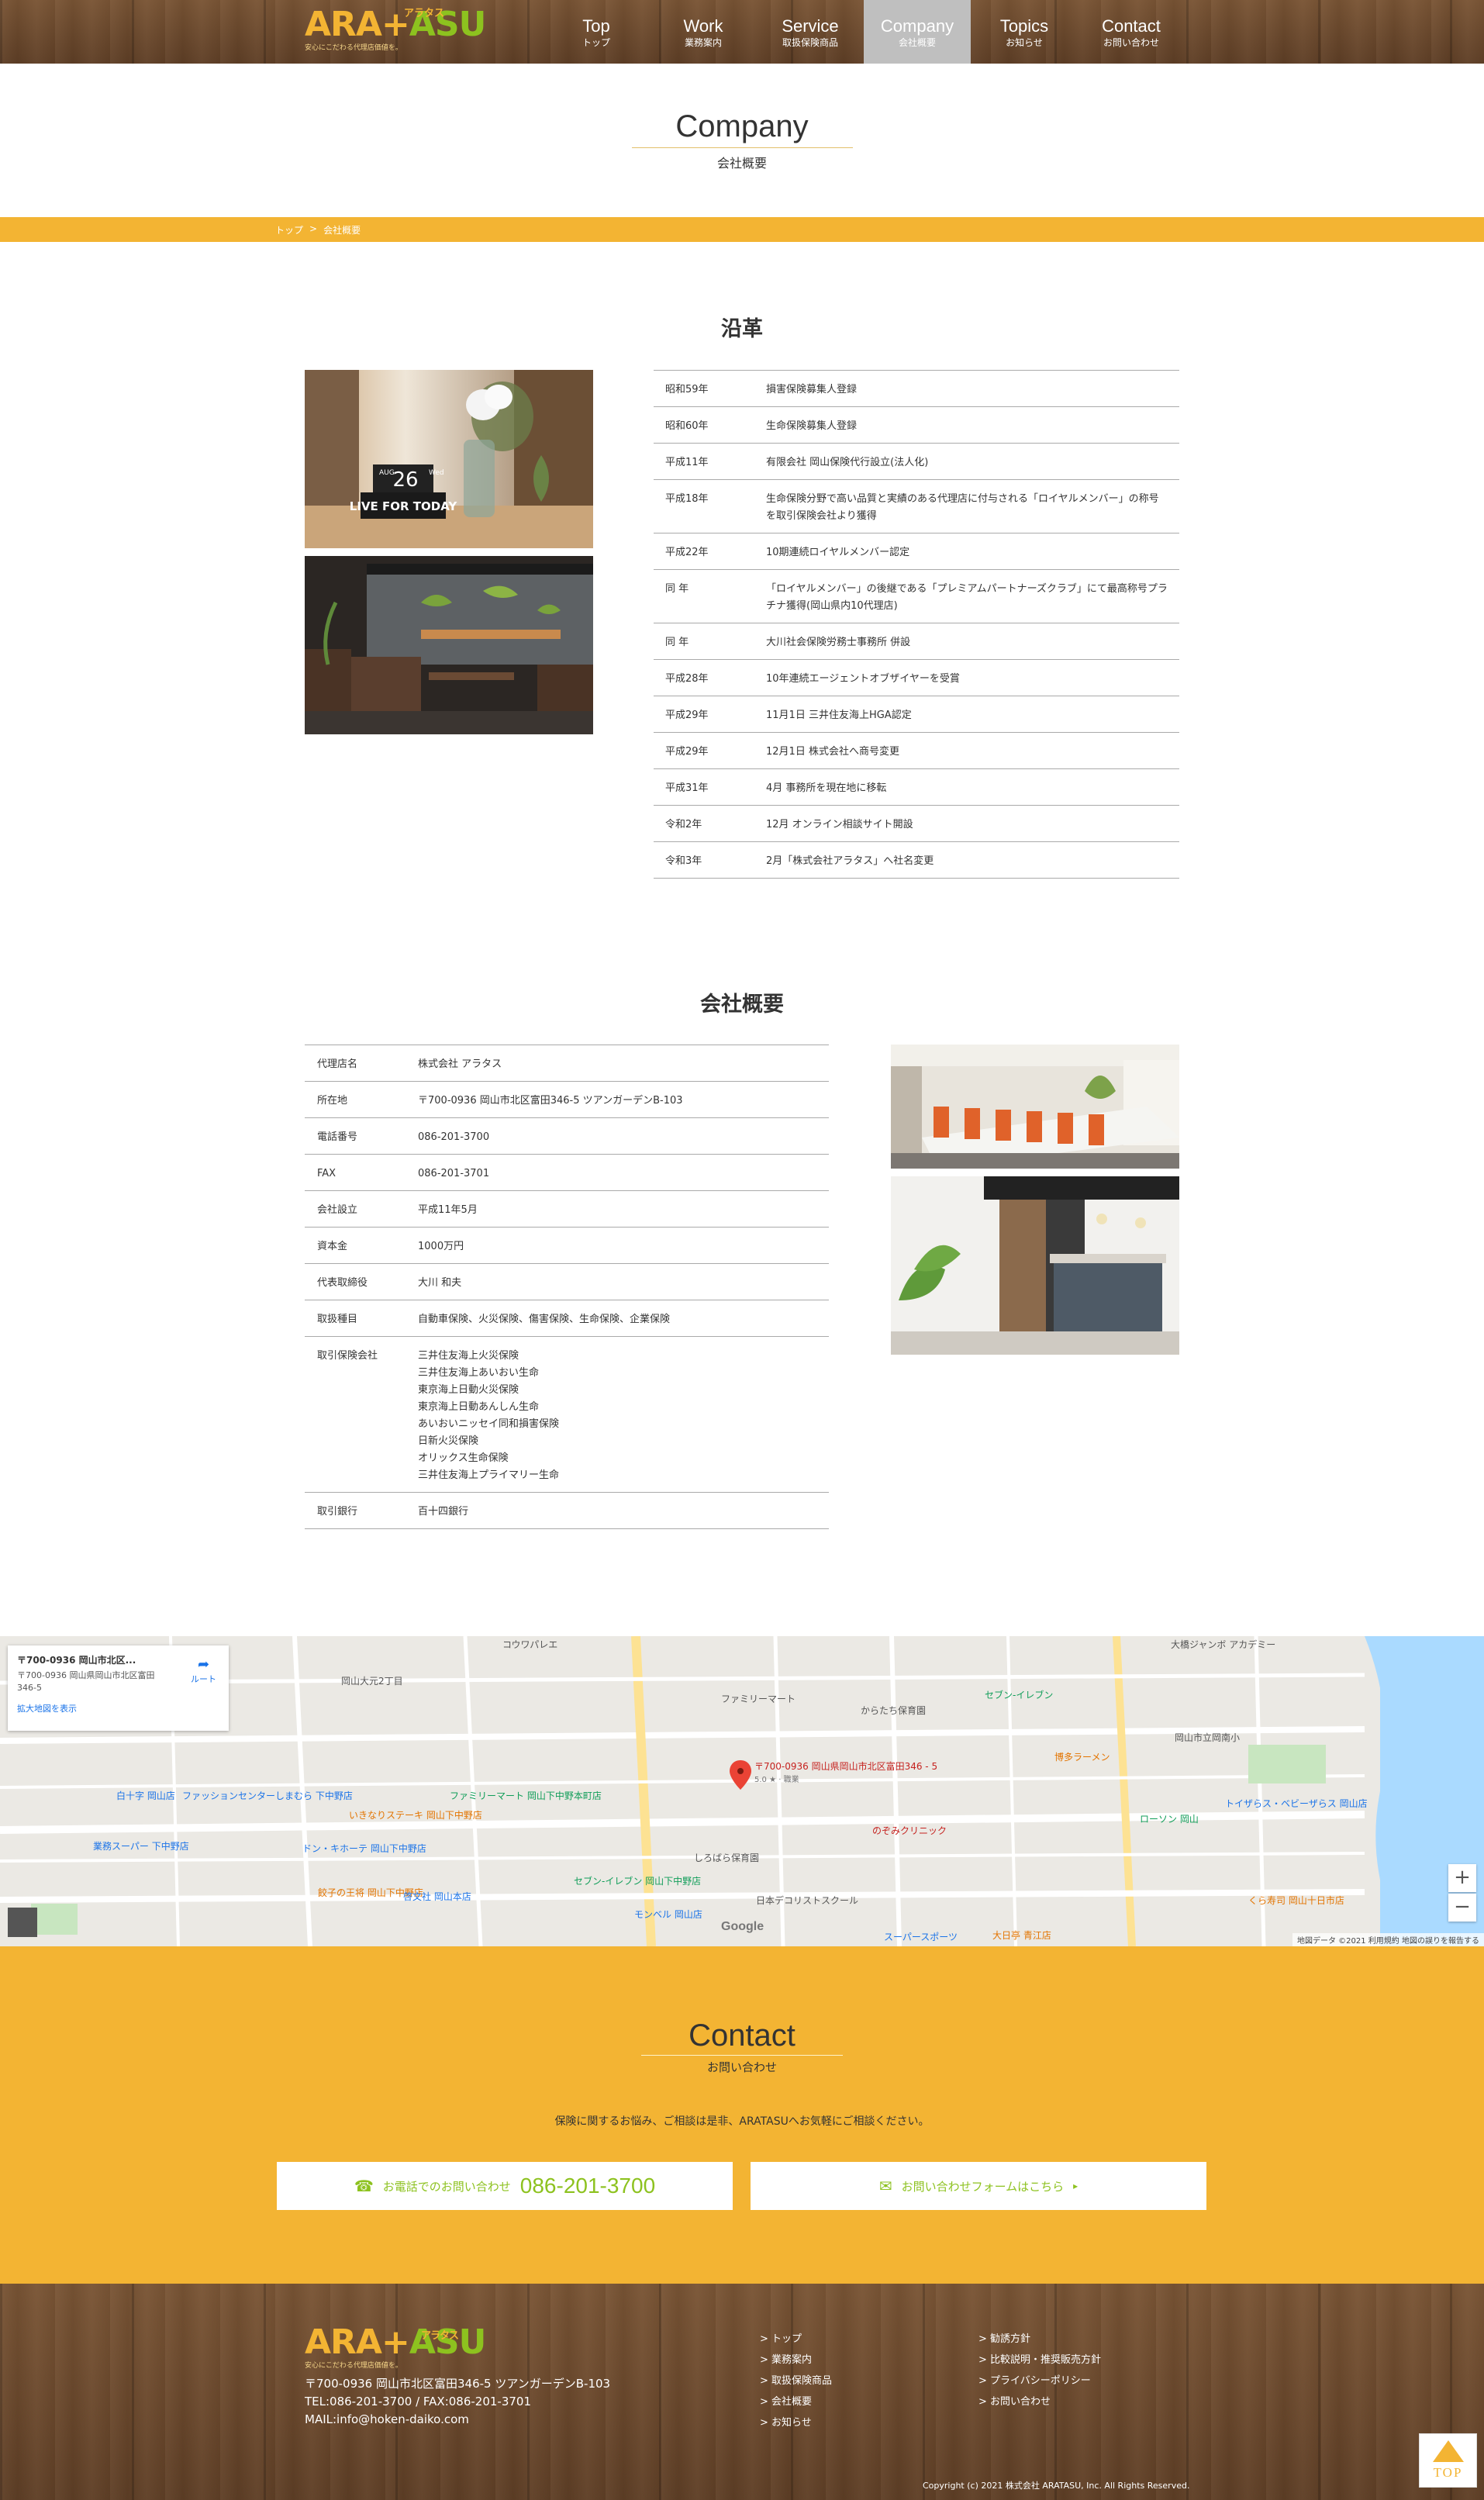  I want to click on map-label: のぞみクリニック, so click(910, 1831).